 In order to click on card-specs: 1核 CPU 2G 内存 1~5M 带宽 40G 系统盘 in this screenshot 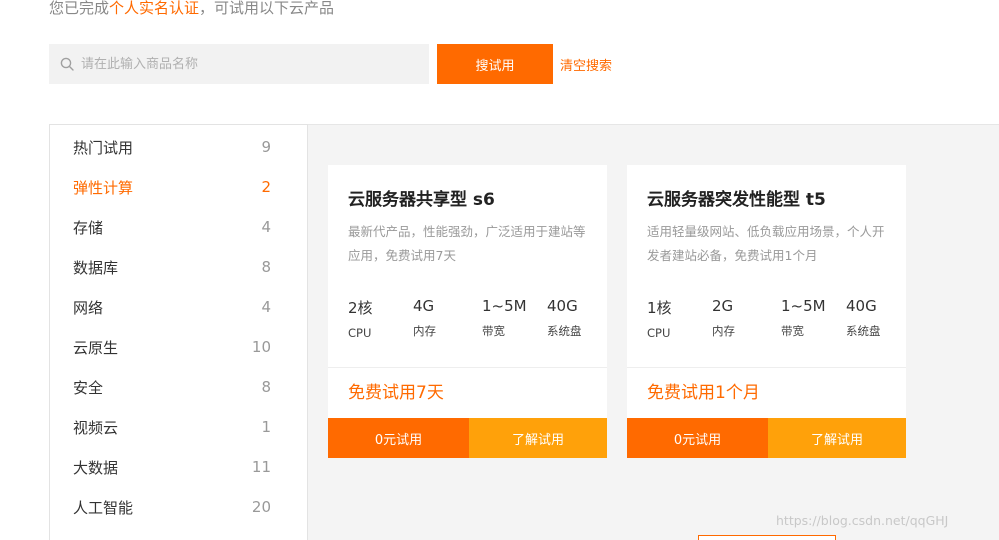, I will do `click(772, 322)`.